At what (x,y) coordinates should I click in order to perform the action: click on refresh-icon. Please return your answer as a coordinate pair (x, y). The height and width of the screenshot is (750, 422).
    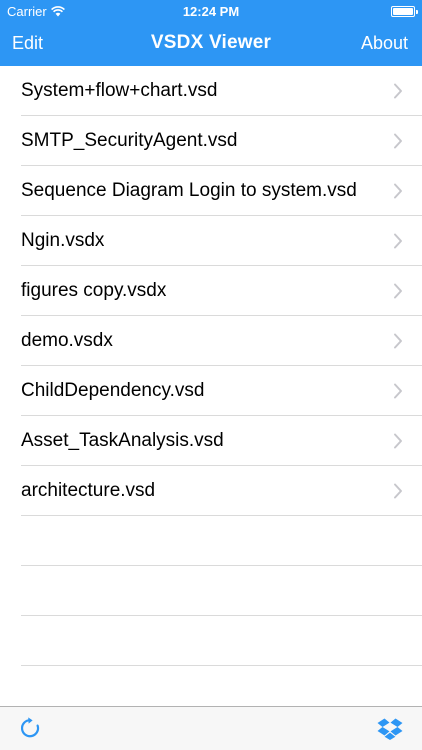
    Looking at the image, I should click on (30, 728).